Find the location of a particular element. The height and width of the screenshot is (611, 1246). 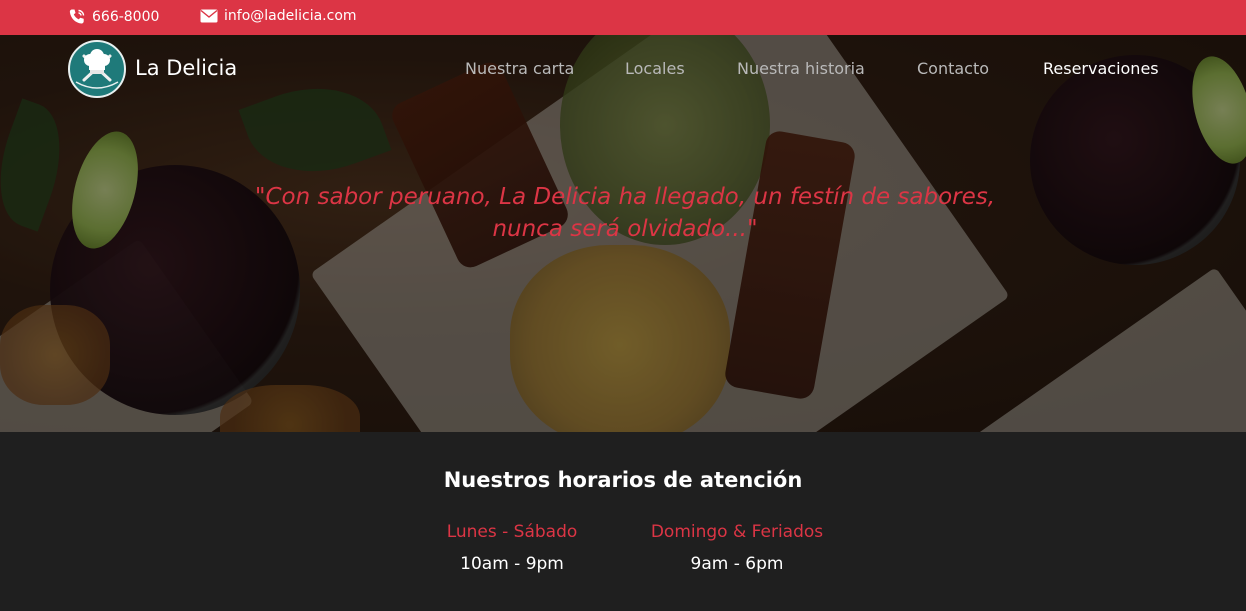

schedule-weekdays: Lunes - Sábado 10am - 9pm is located at coordinates (512, 548).